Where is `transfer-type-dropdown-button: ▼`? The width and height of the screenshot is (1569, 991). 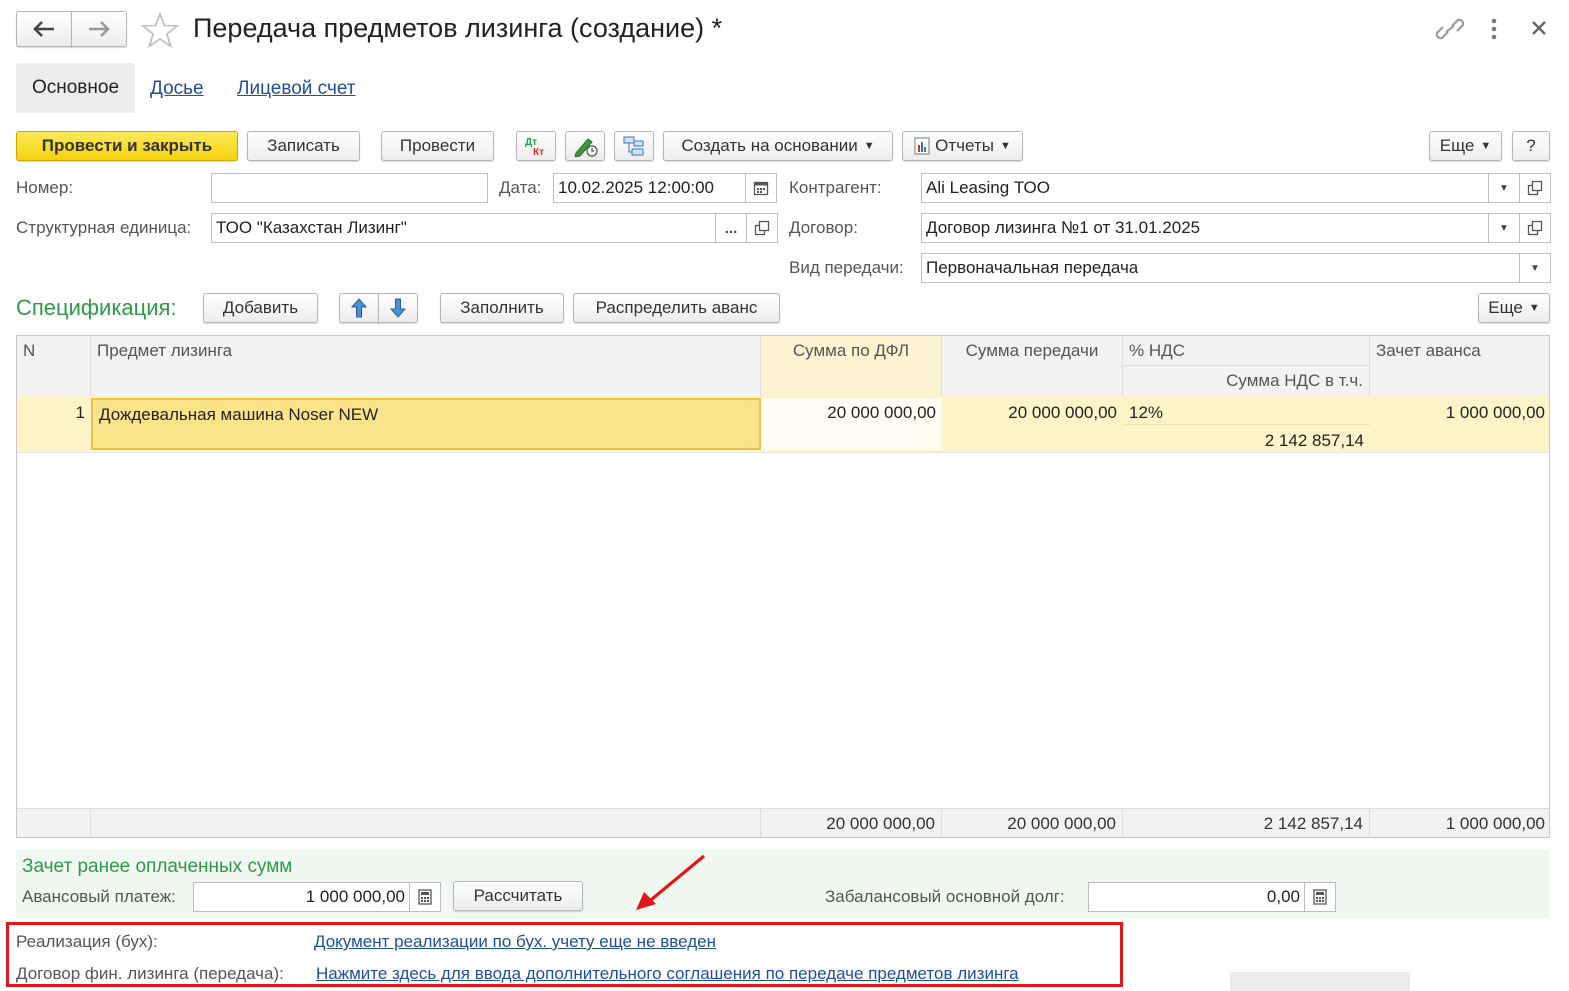
transfer-type-dropdown-button: ▼ is located at coordinates (1535, 268).